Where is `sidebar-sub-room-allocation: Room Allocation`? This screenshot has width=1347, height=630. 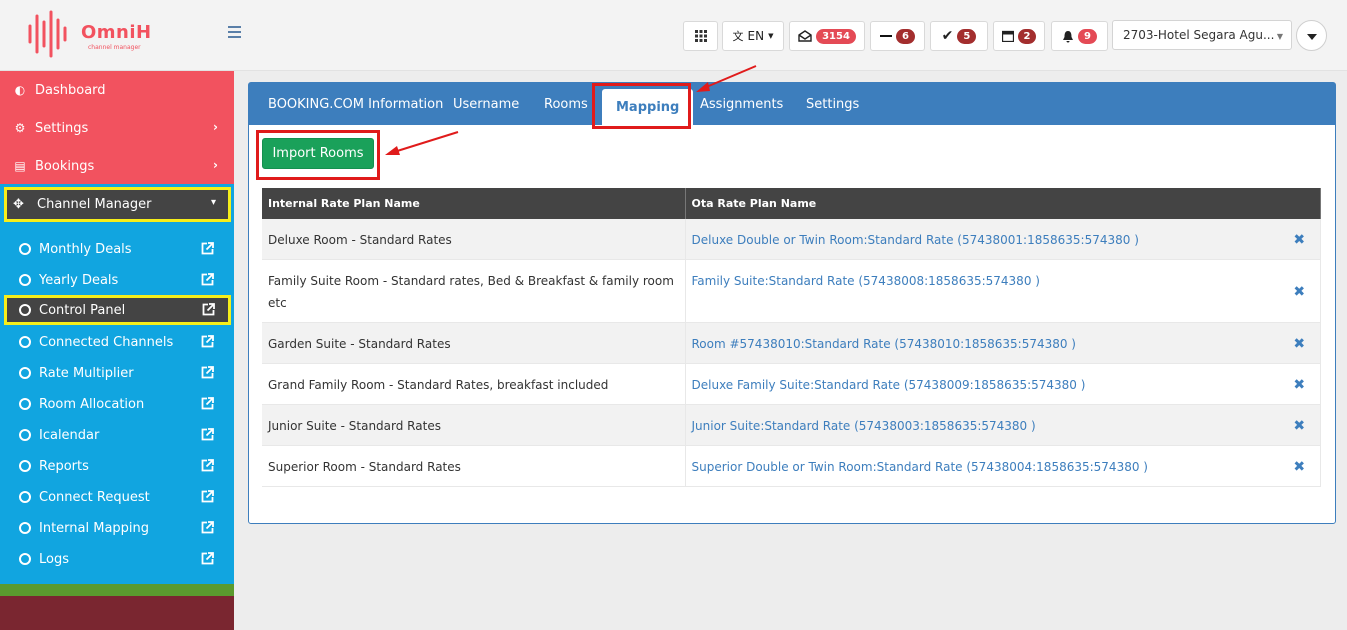 sidebar-sub-room-allocation: Room Allocation is located at coordinates (117, 404).